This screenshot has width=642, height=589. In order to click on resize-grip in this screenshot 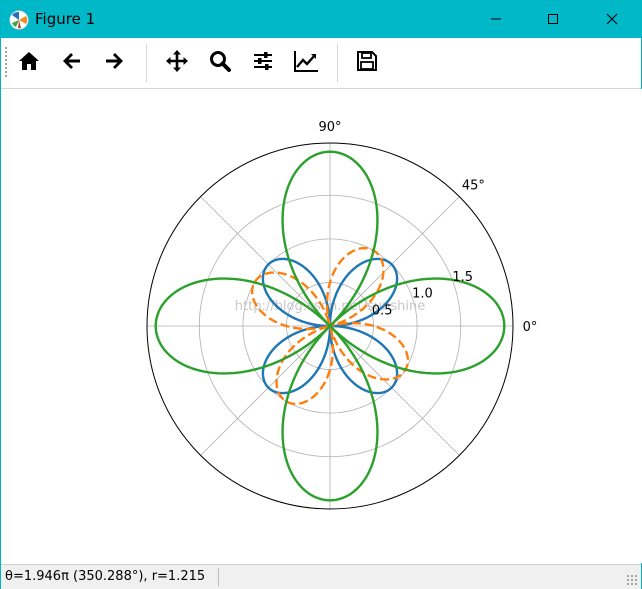, I will do `click(632, 580)`.